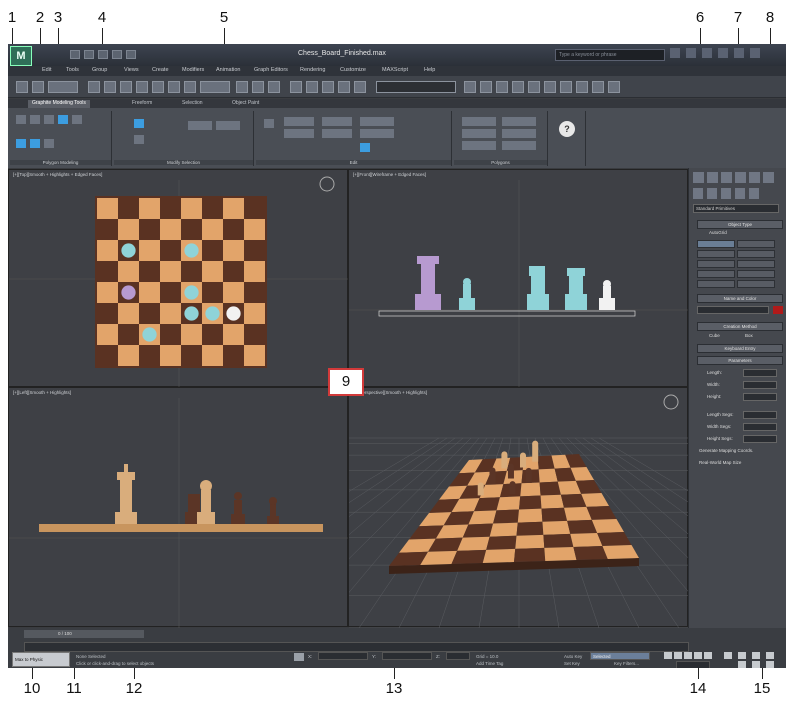 The width and height of the screenshot is (786, 702). I want to click on shapes-icon, so click(712, 193).